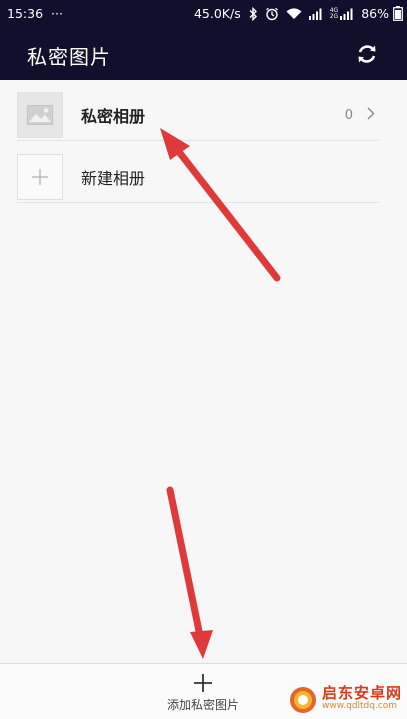  I want to click on bottom-bar: 添加私密图片 启东安卓网 www.qdltdq.com, so click(203, 691).